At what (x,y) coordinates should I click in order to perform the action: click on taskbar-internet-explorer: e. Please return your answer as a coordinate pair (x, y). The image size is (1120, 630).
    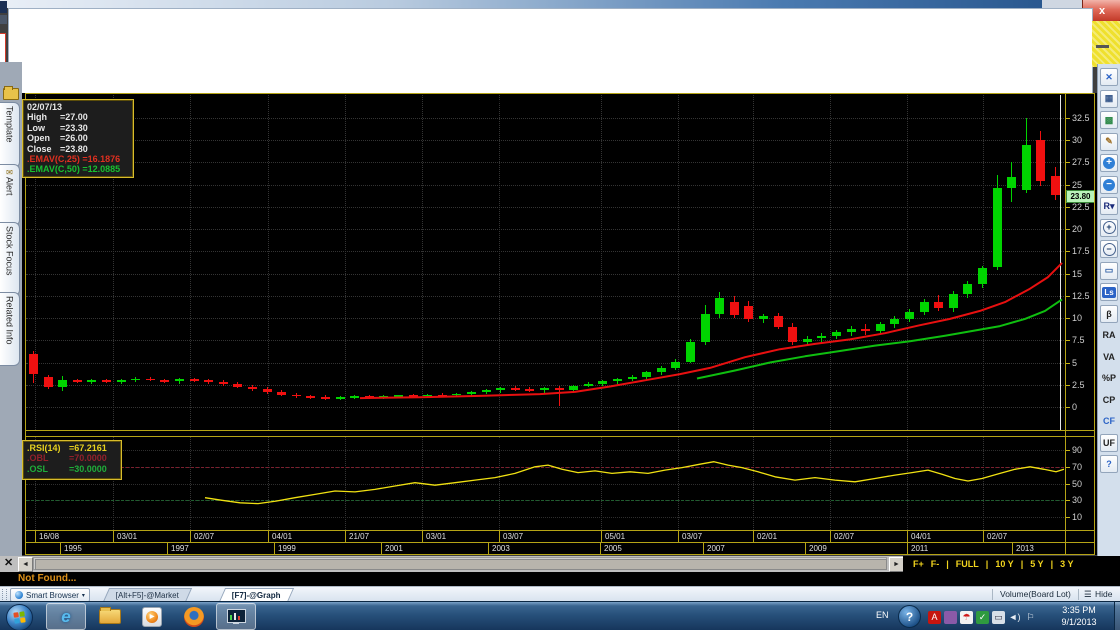
    Looking at the image, I should click on (66, 616).